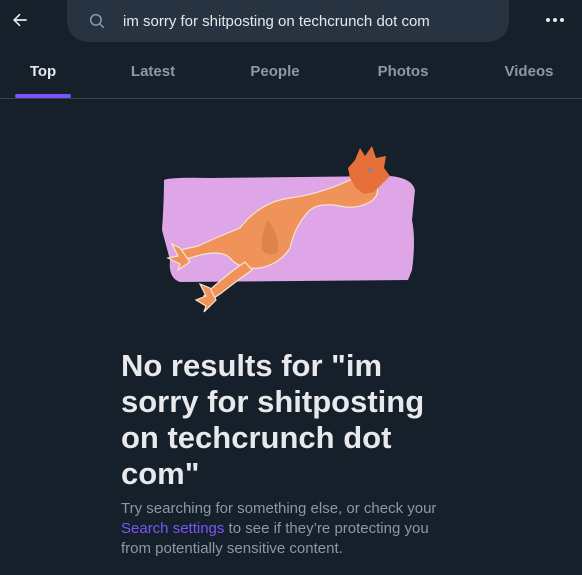 This screenshot has width=582, height=575. I want to click on tab-label: Latest, so click(153, 71).